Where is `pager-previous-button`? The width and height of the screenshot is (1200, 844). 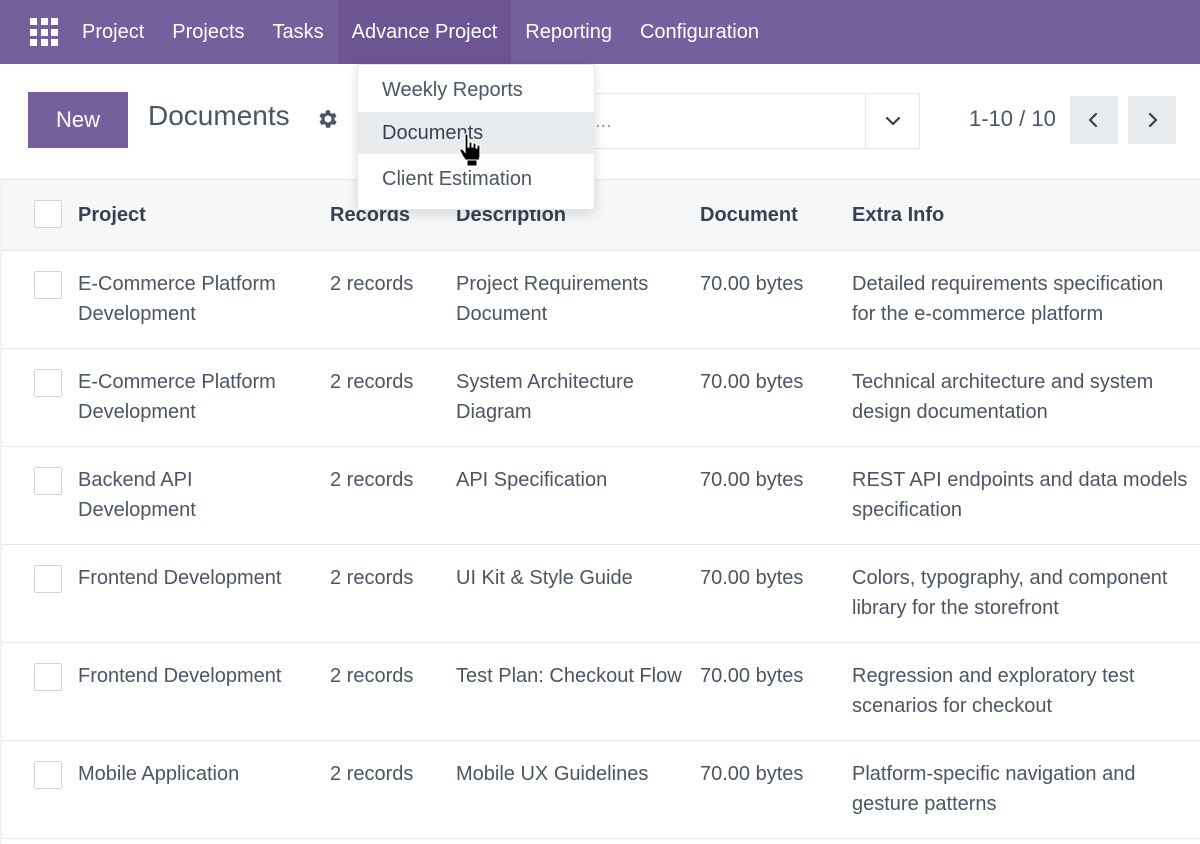 pager-previous-button is located at coordinates (1094, 120).